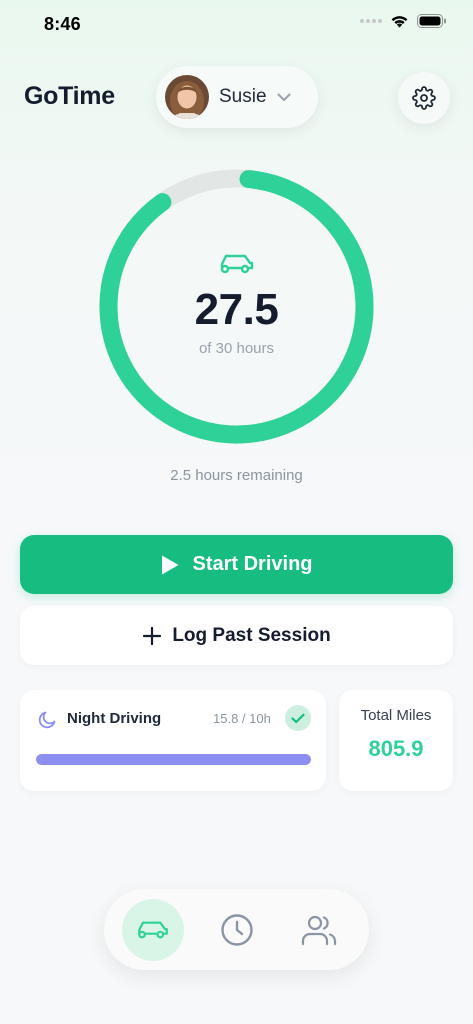 The width and height of the screenshot is (473, 1024). What do you see at coordinates (298, 718) in the screenshot?
I see `check-icon` at bounding box center [298, 718].